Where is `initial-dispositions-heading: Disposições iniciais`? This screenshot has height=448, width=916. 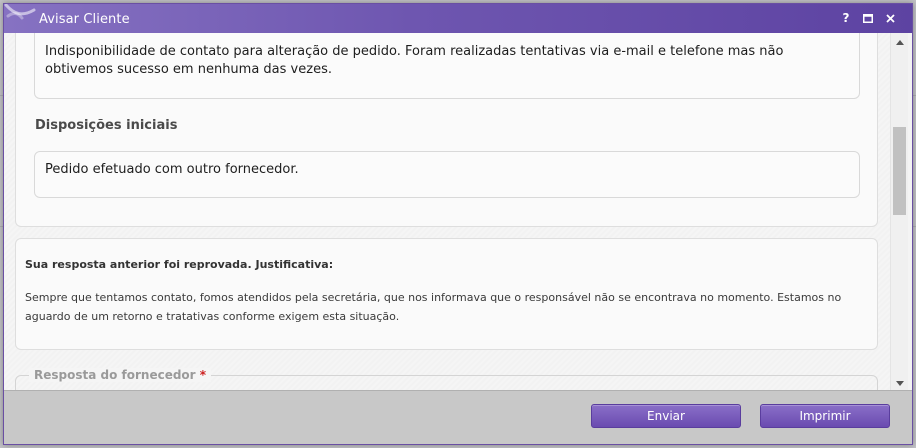
initial-dispositions-heading: Disposições iniciais is located at coordinates (106, 125).